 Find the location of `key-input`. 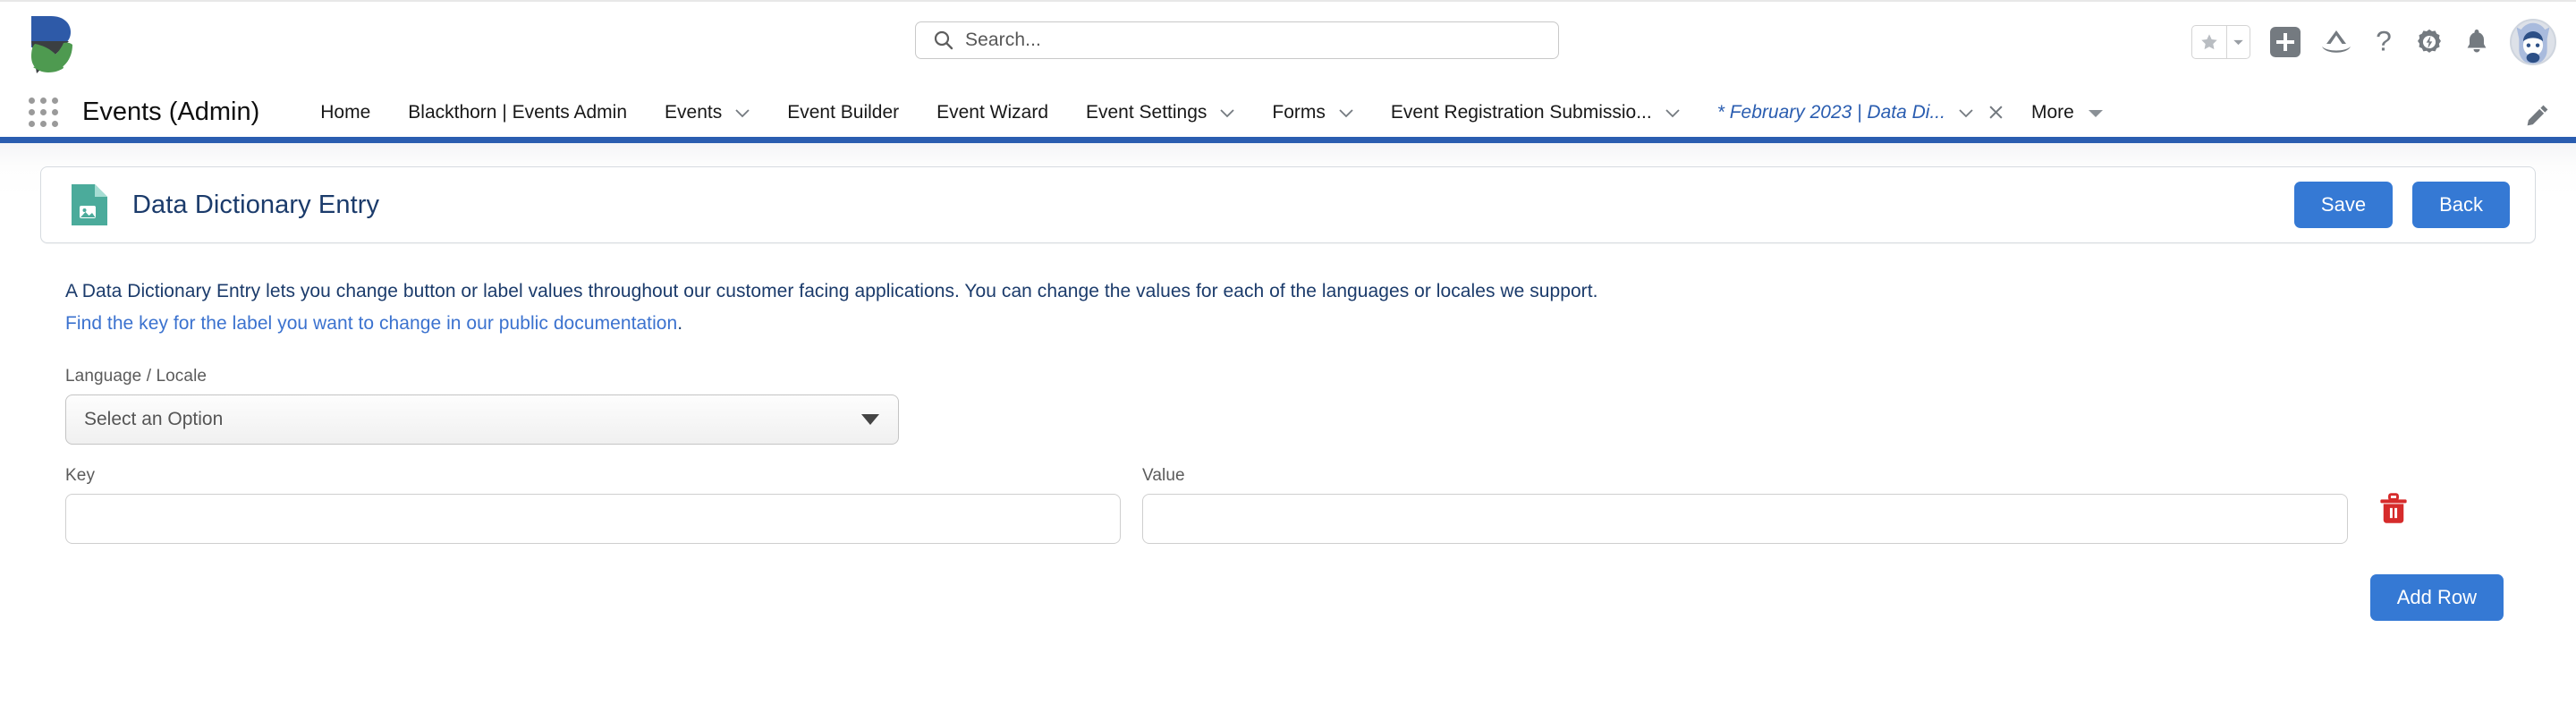

key-input is located at coordinates (593, 519).